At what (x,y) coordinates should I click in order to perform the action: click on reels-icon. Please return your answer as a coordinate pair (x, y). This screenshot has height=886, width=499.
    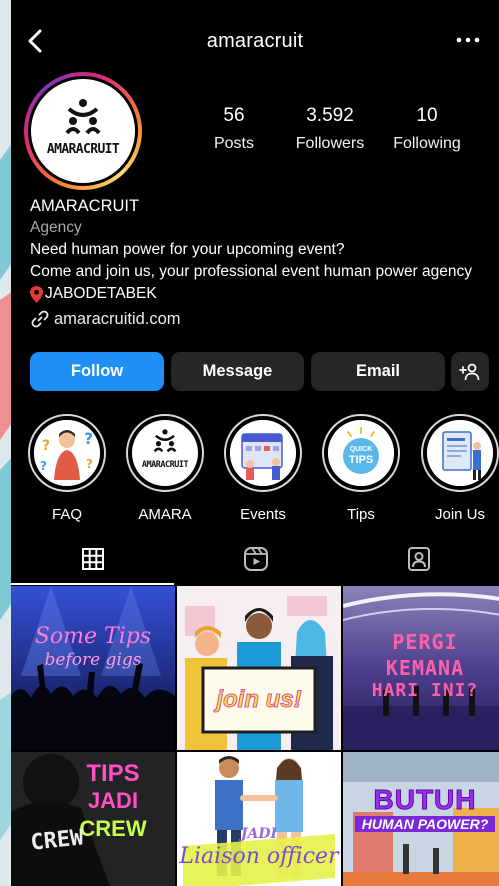
    Looking at the image, I should click on (255, 559).